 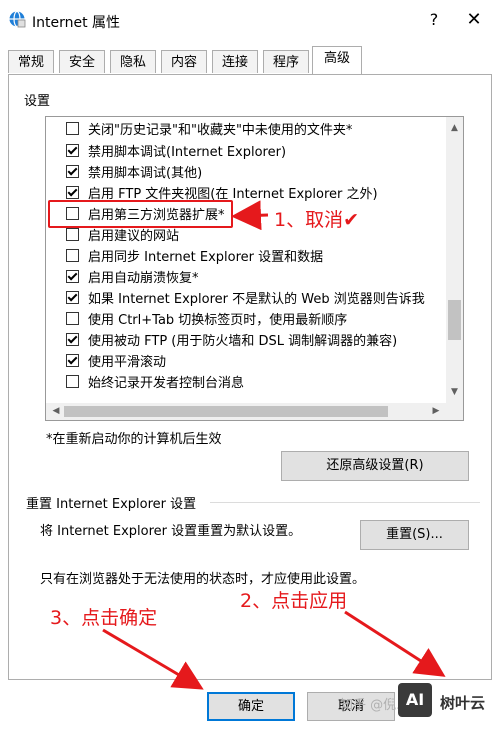 What do you see at coordinates (104, 618) in the screenshot?
I see `annotation-step3: 3、点击确定` at bounding box center [104, 618].